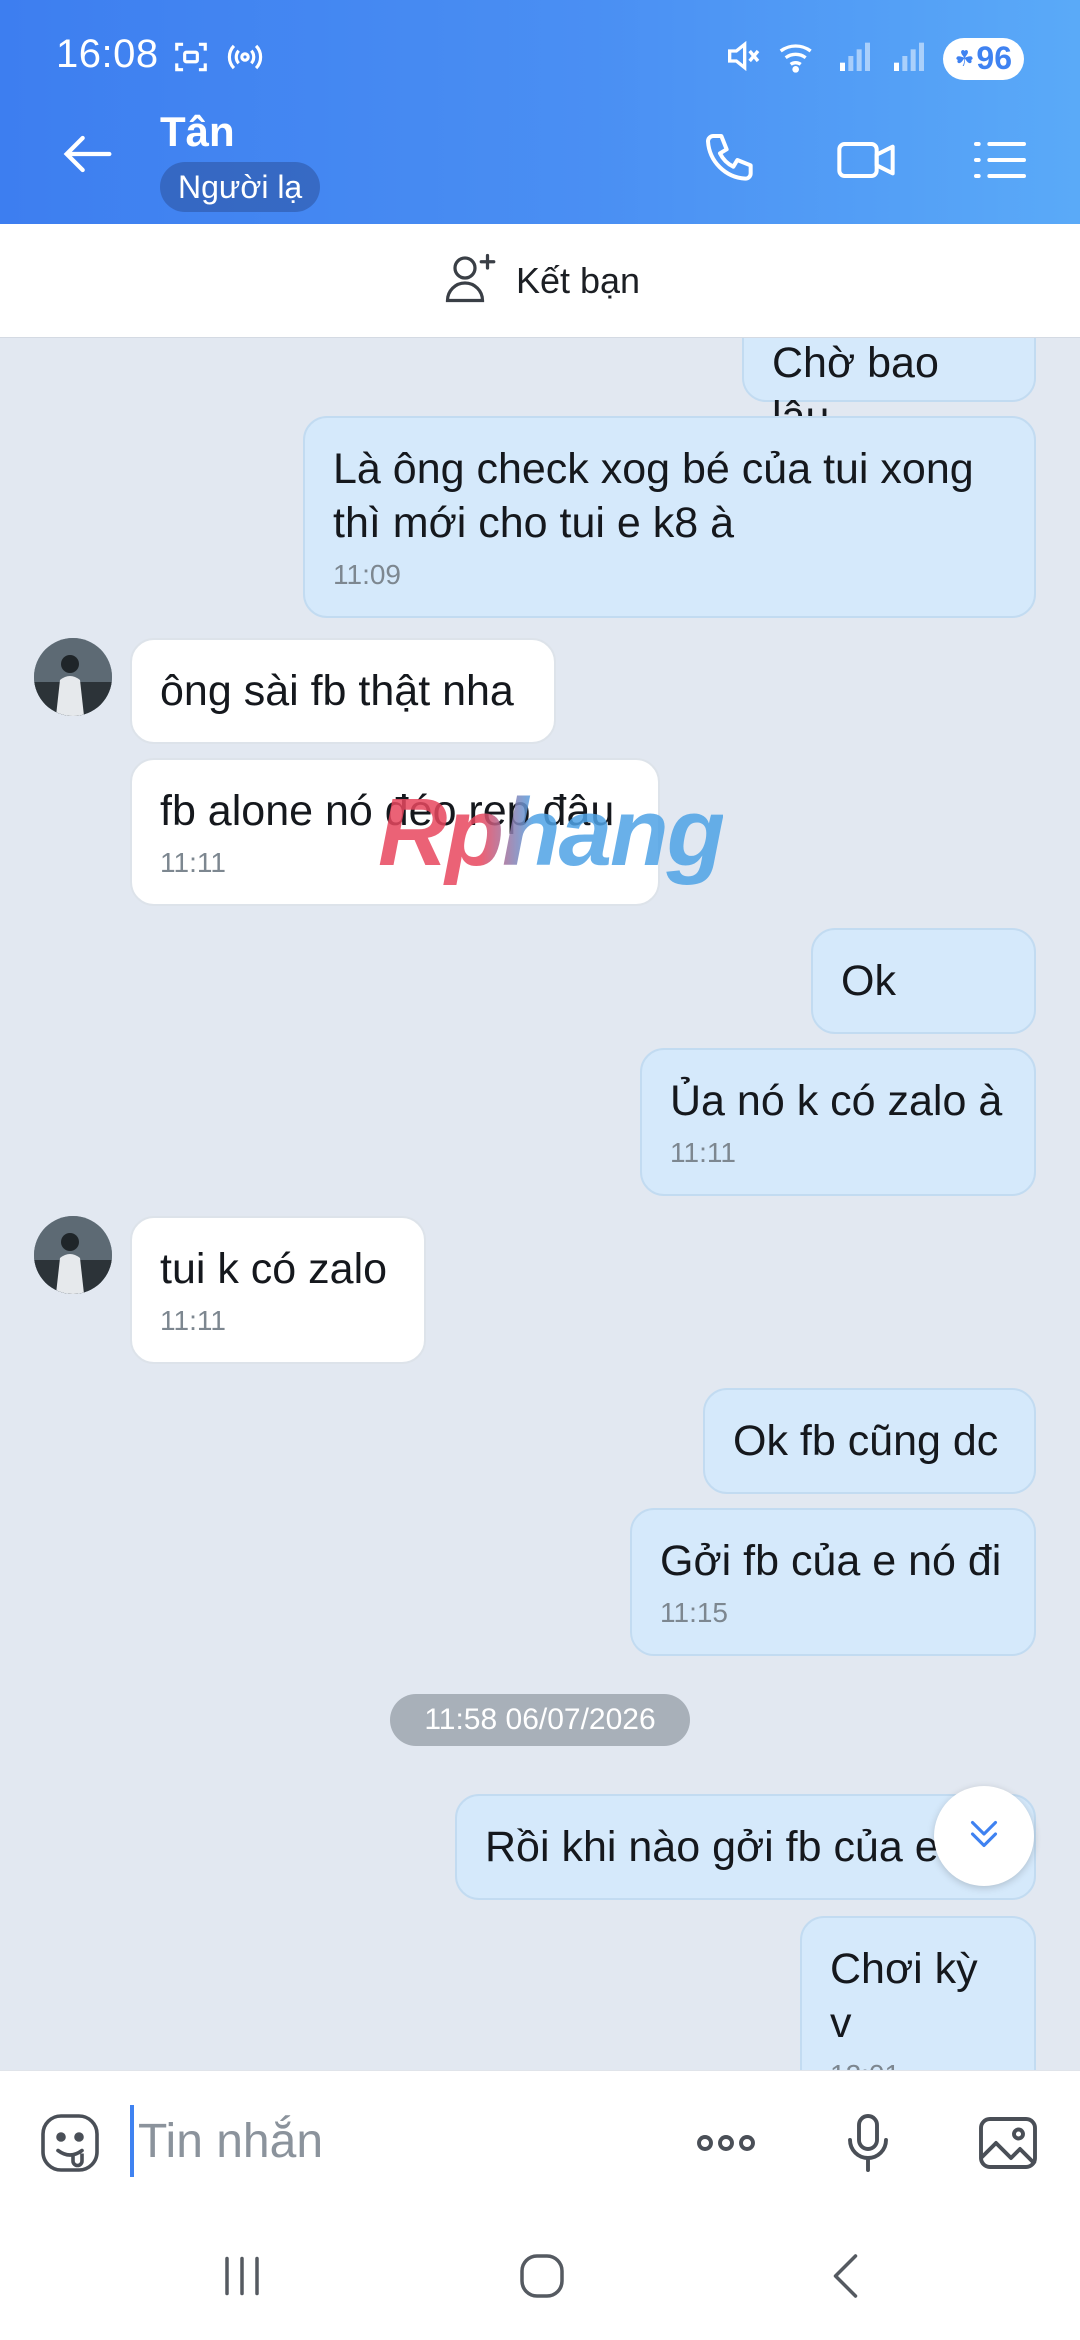 This screenshot has height=2340, width=1080. Describe the element at coordinates (88, 154) in the screenshot. I see `back-button` at that location.